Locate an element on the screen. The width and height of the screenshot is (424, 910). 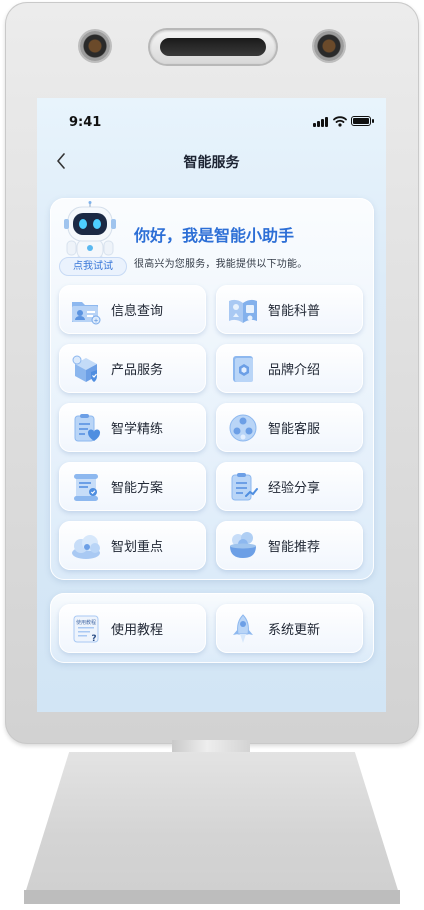
service-tile-smart-science: 智能科普 is located at coordinates (289, 309).